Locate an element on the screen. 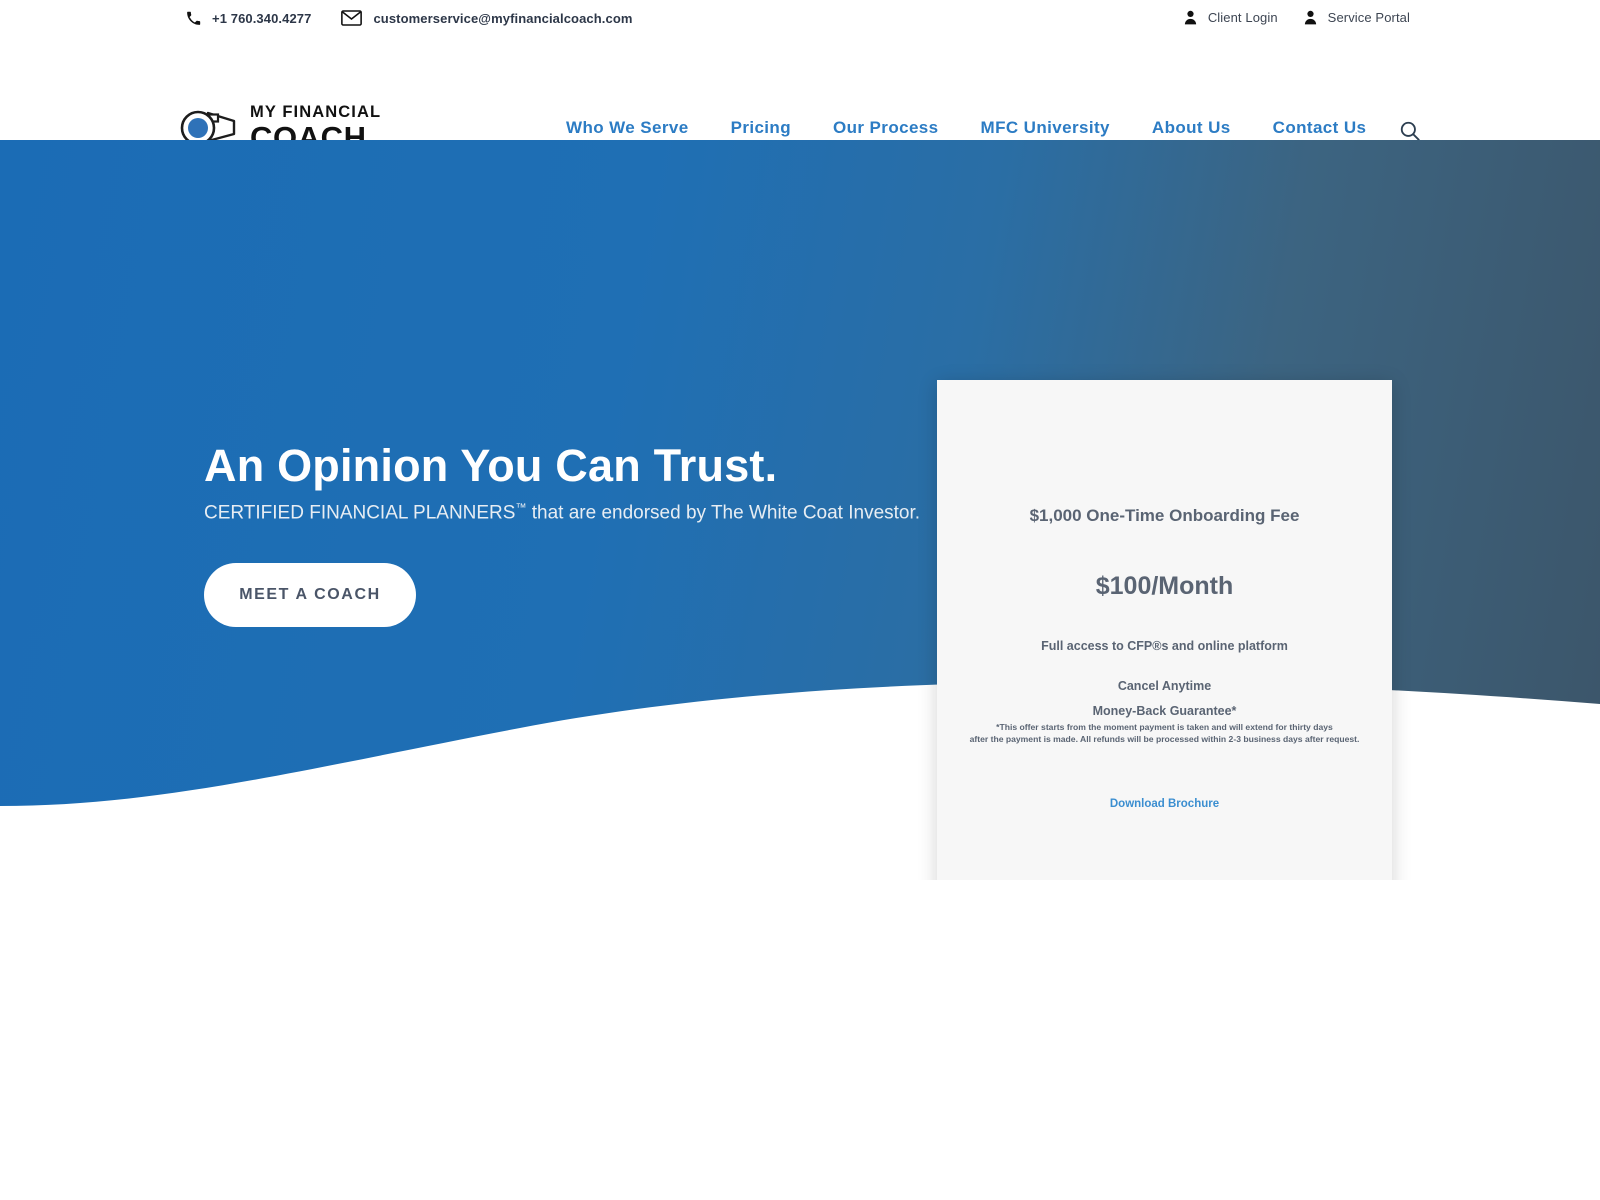 The image size is (1600, 1200). trademark-symbol: ™ is located at coordinates (521, 508).